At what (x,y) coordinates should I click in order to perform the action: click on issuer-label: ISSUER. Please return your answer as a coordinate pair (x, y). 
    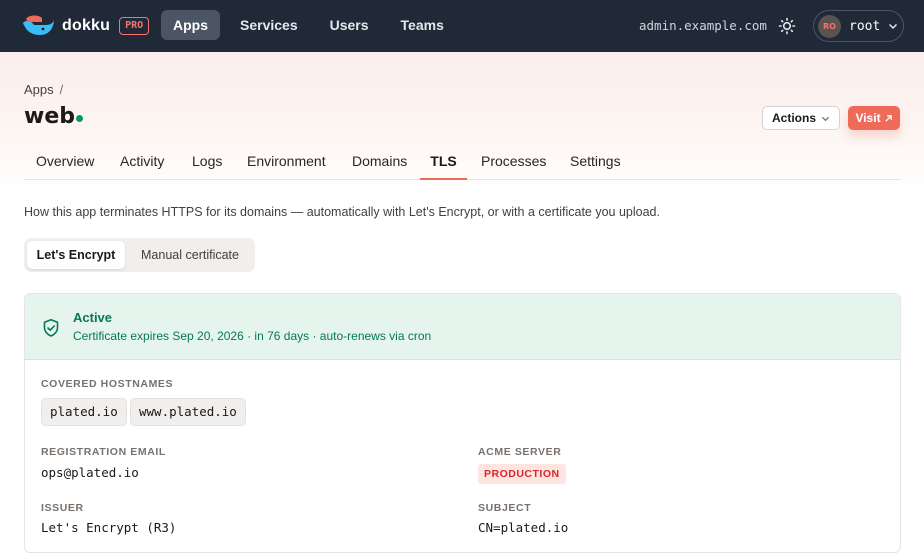
    Looking at the image, I should click on (62, 508).